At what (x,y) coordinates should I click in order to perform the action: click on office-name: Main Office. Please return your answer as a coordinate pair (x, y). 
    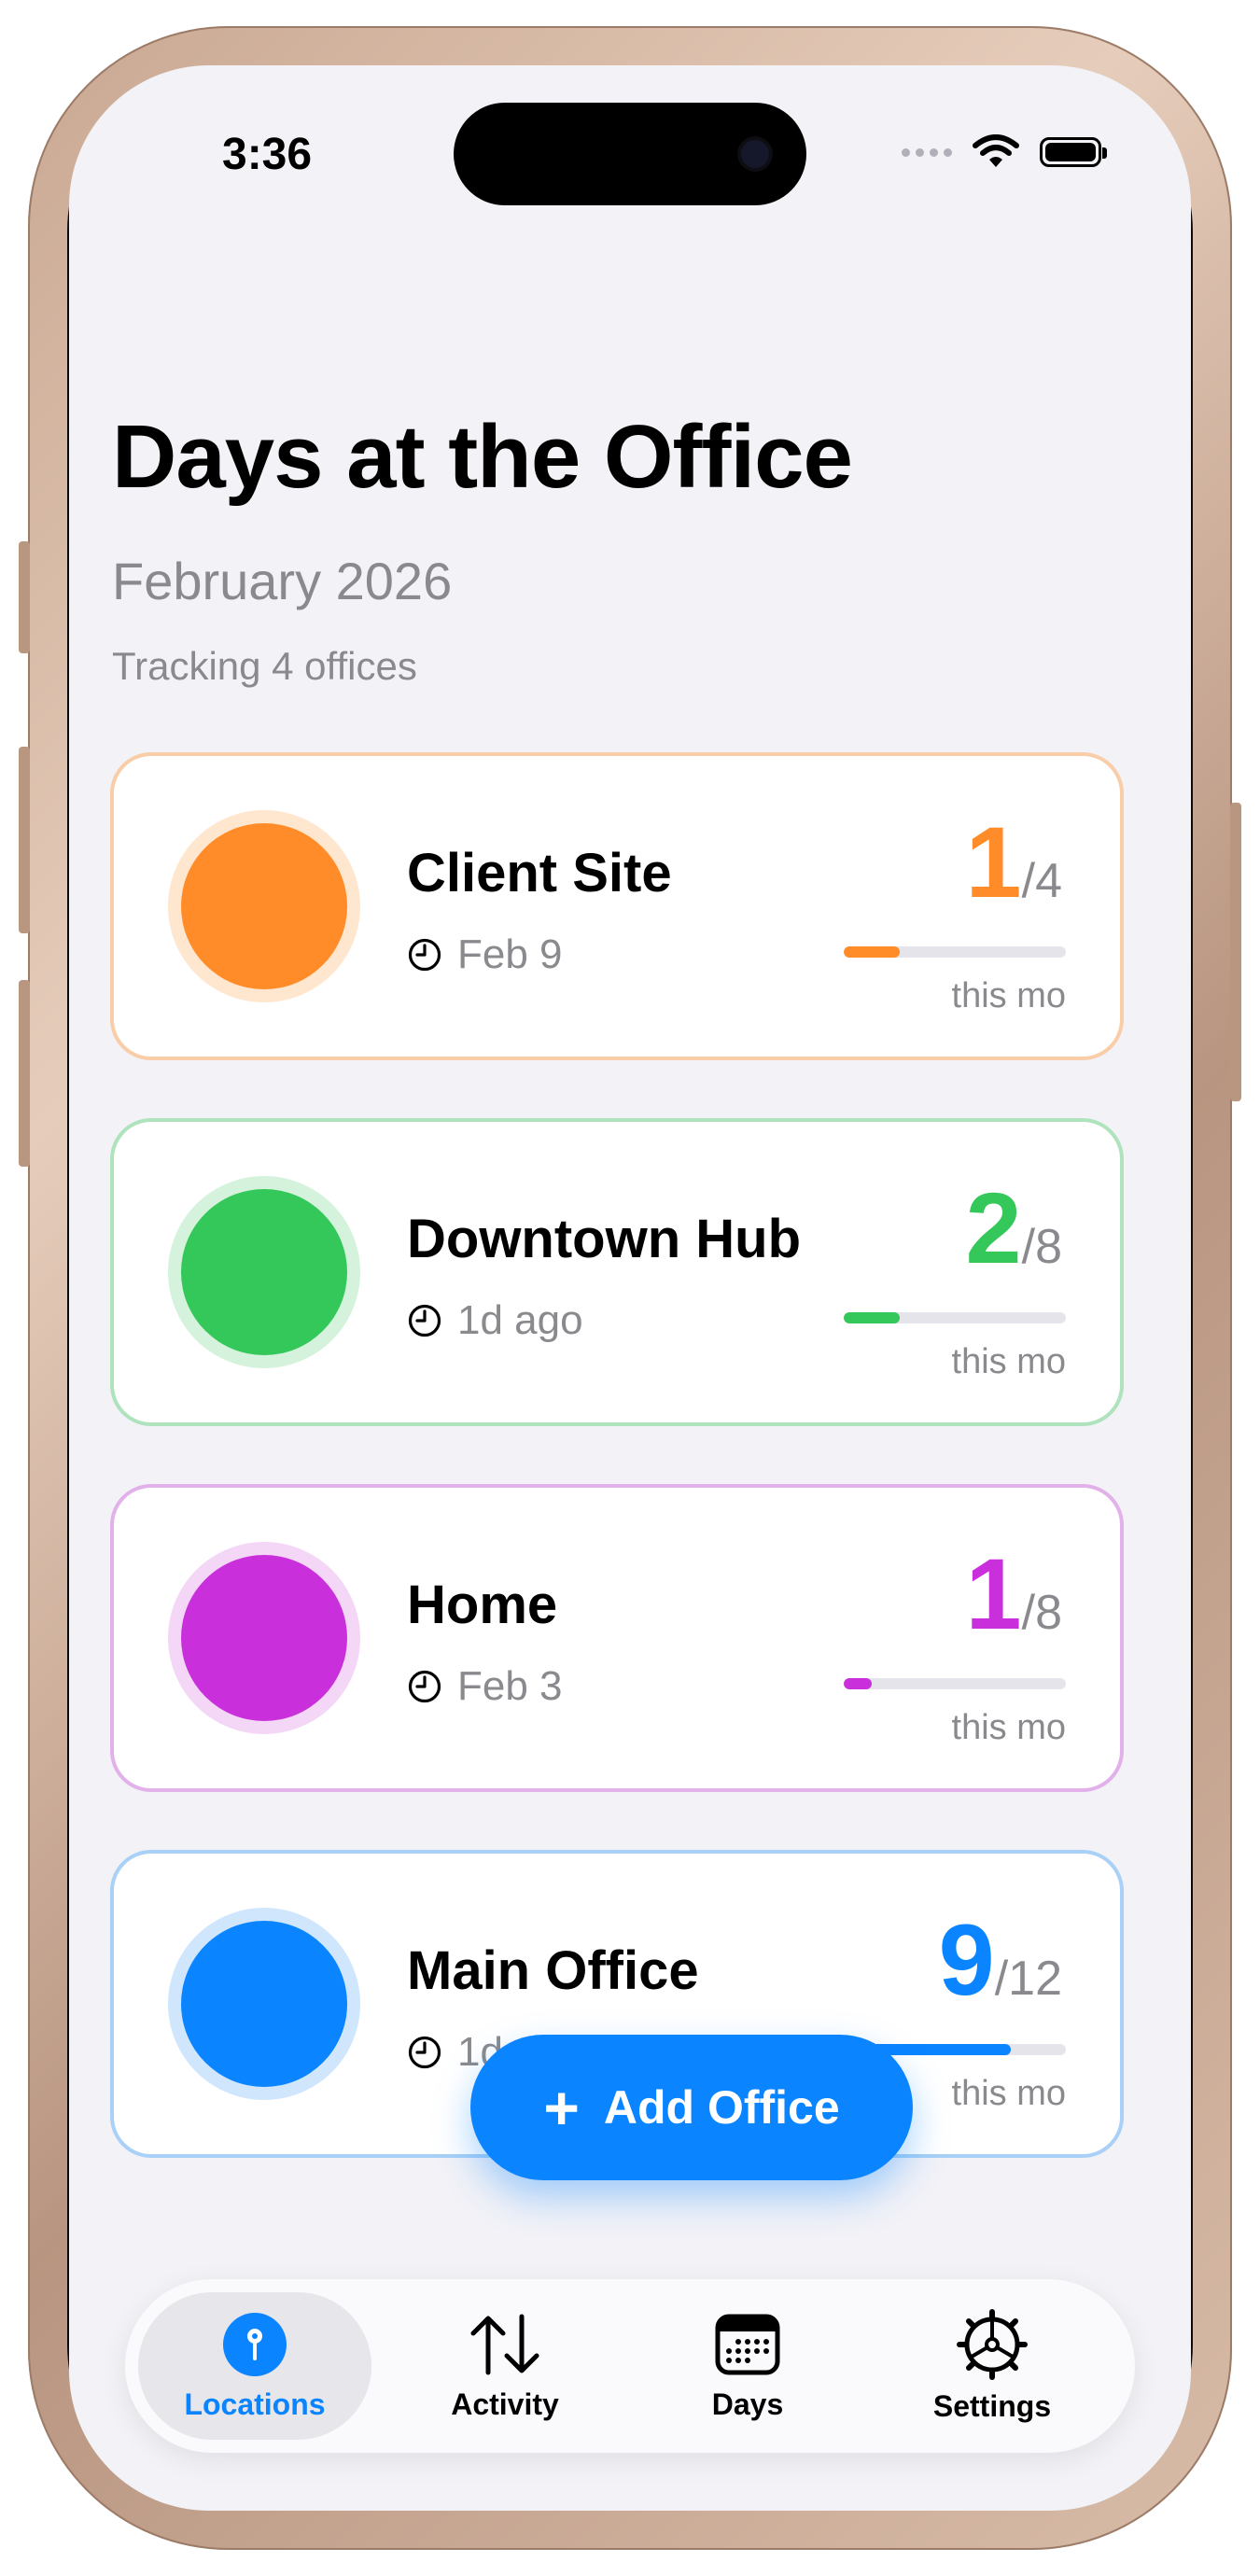
    Looking at the image, I should click on (553, 1970).